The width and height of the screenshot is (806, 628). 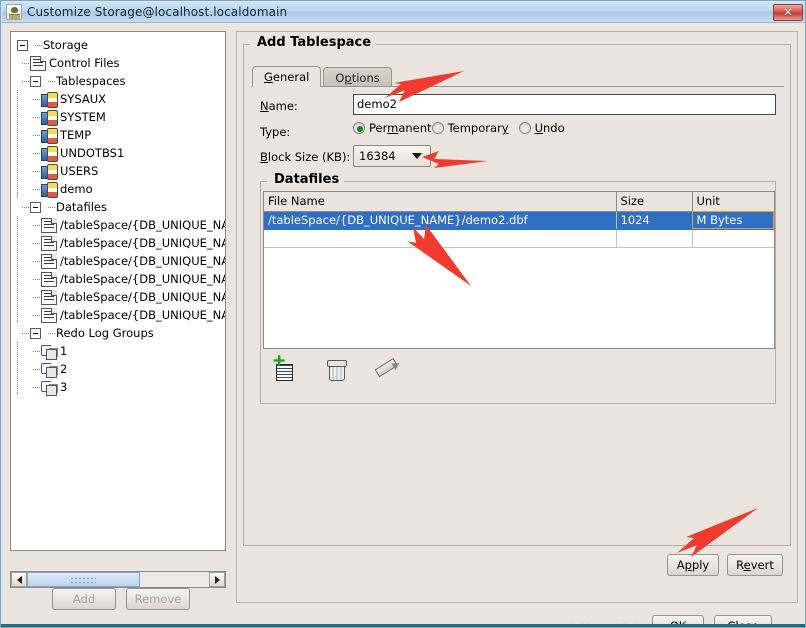 I want to click on edit-datafile-icon, so click(x=388, y=370).